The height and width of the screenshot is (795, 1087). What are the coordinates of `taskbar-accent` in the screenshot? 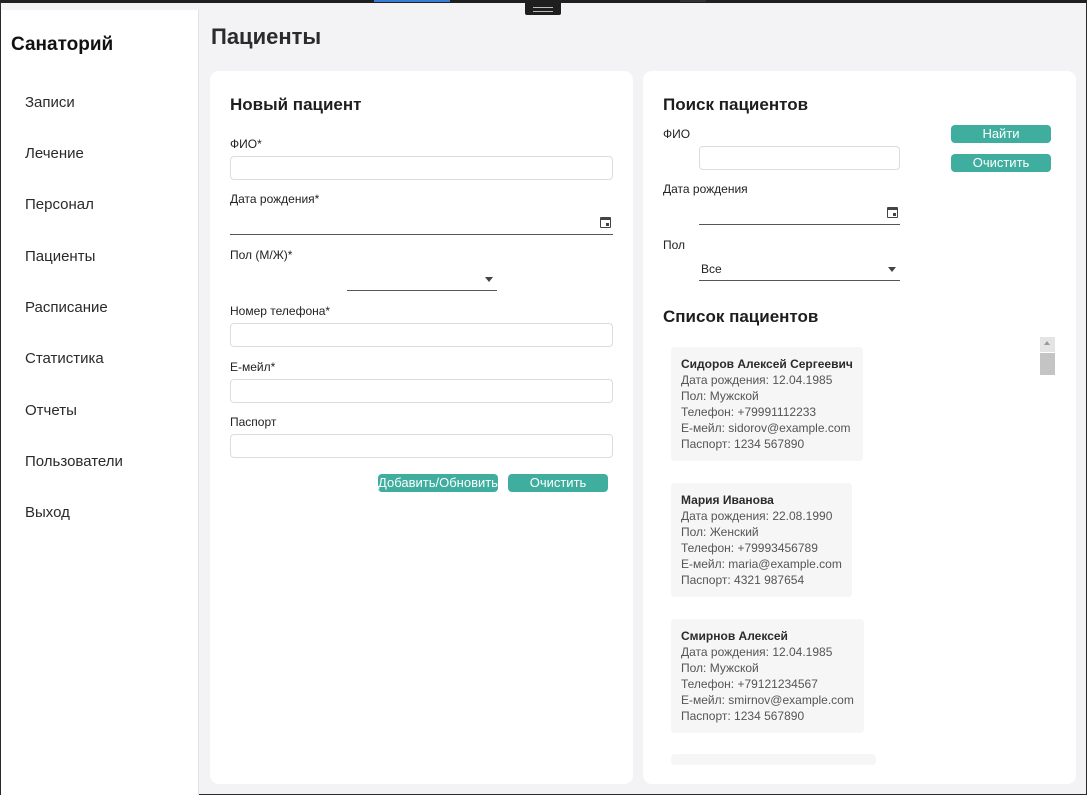 It's located at (412, 1).